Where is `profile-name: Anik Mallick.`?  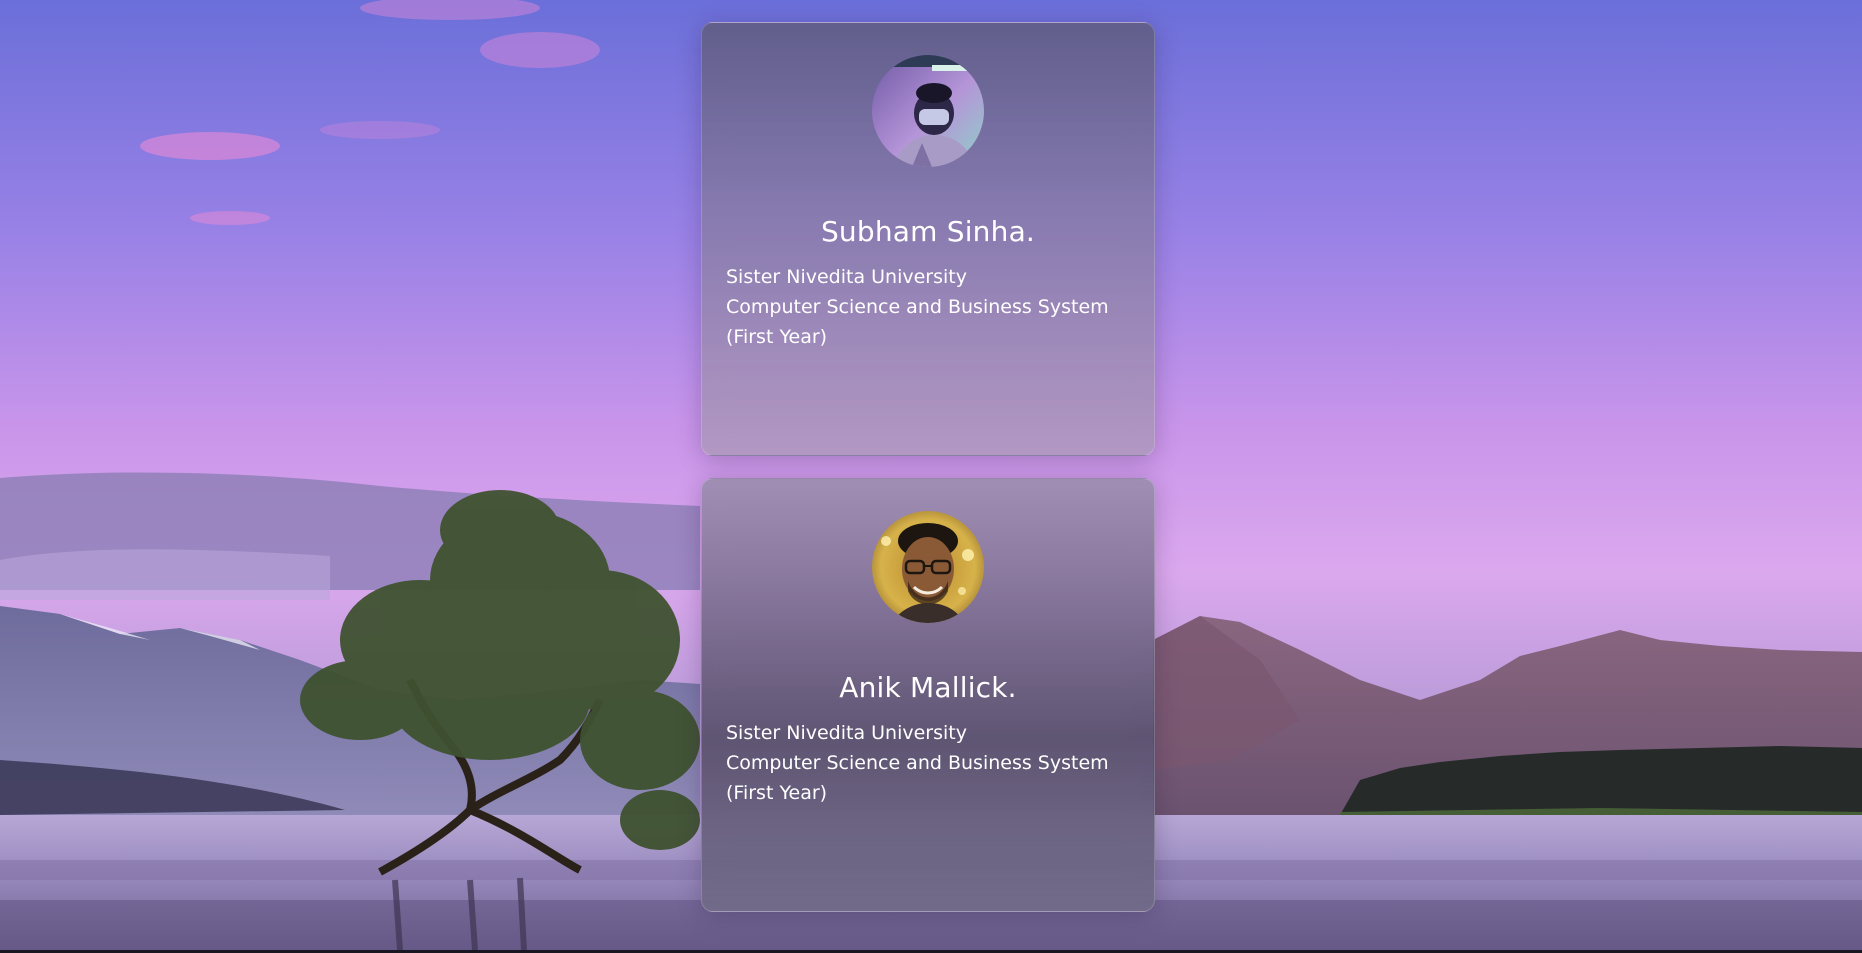
profile-name: Anik Mallick. is located at coordinates (928, 687).